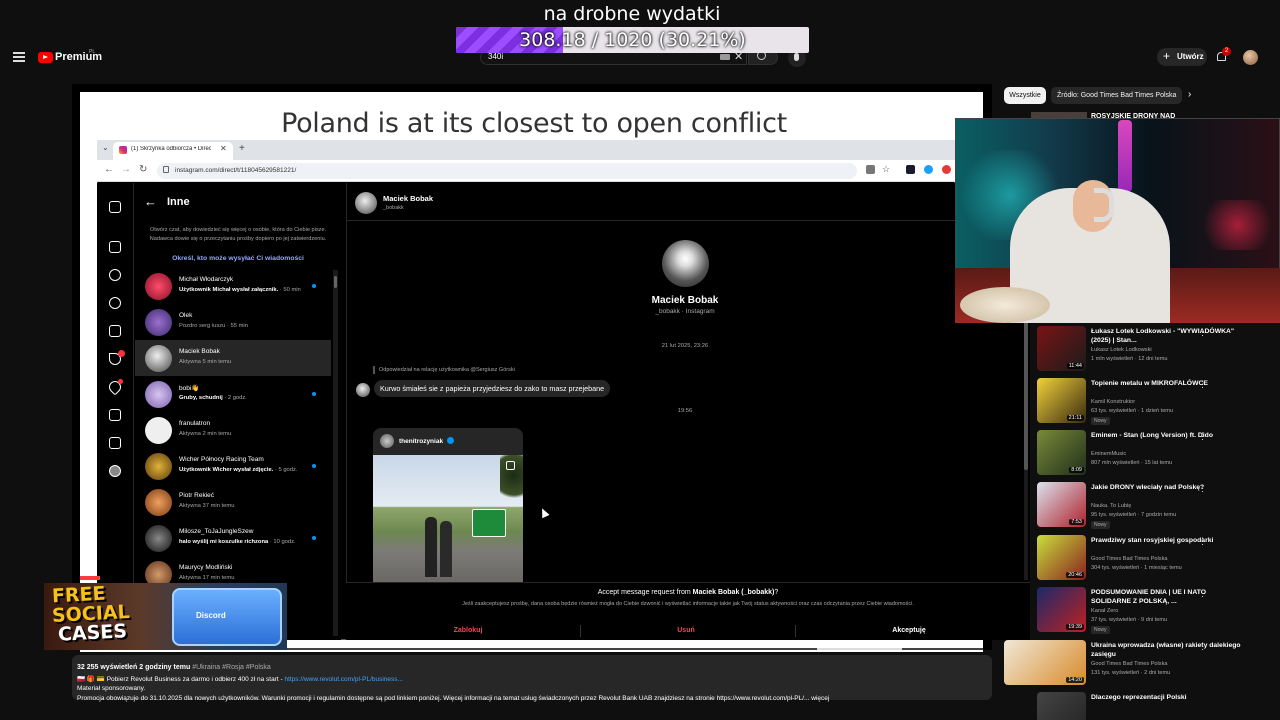 Image resolution: width=1280 pixels, height=720 pixels. What do you see at coordinates (335, 453) in the screenshot?
I see `list-scrollbar` at bounding box center [335, 453].